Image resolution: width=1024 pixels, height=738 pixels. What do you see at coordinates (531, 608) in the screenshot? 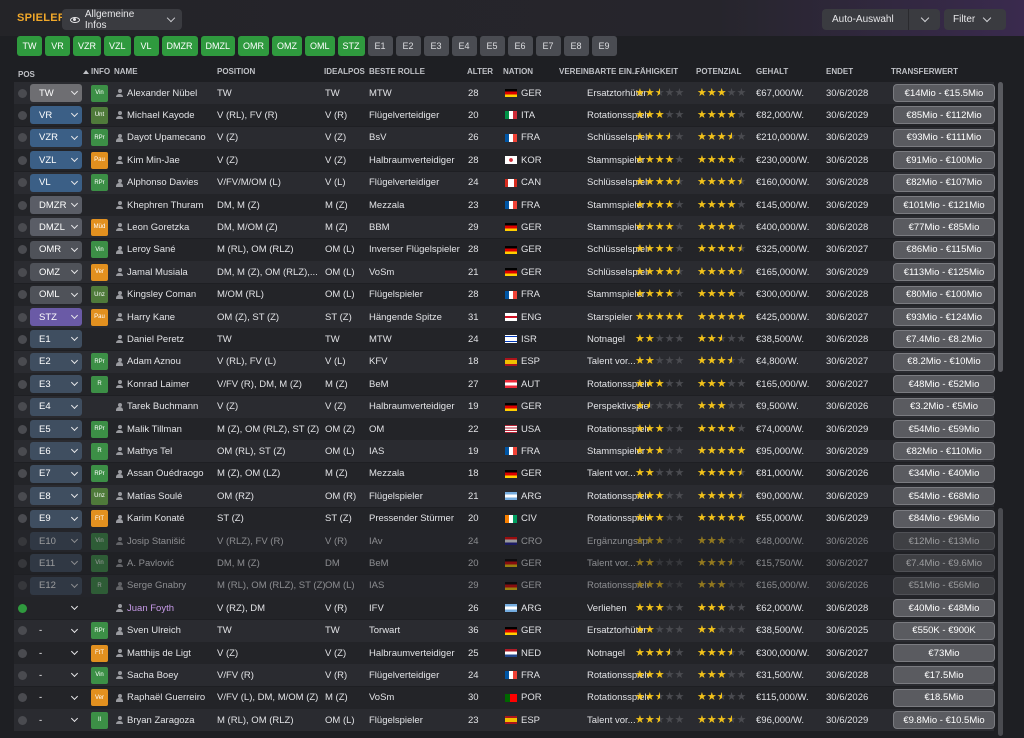
I see `nation-cell: ARG` at bounding box center [531, 608].